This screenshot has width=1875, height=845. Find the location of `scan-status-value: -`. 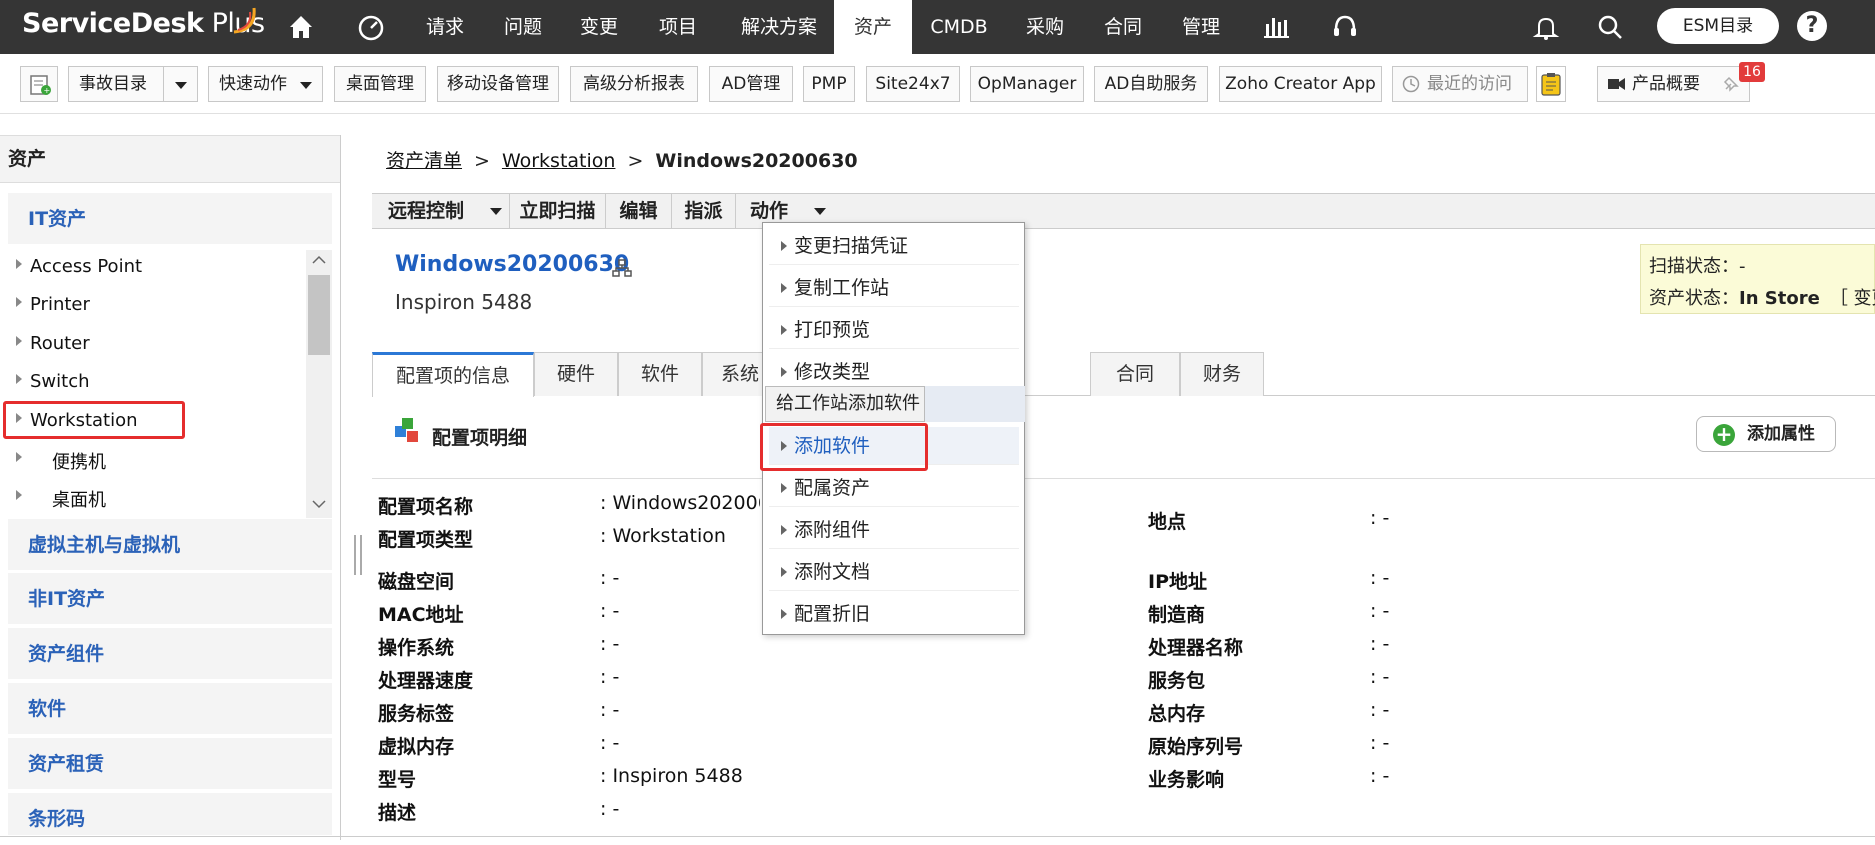

scan-status-value: - is located at coordinates (1742, 266).